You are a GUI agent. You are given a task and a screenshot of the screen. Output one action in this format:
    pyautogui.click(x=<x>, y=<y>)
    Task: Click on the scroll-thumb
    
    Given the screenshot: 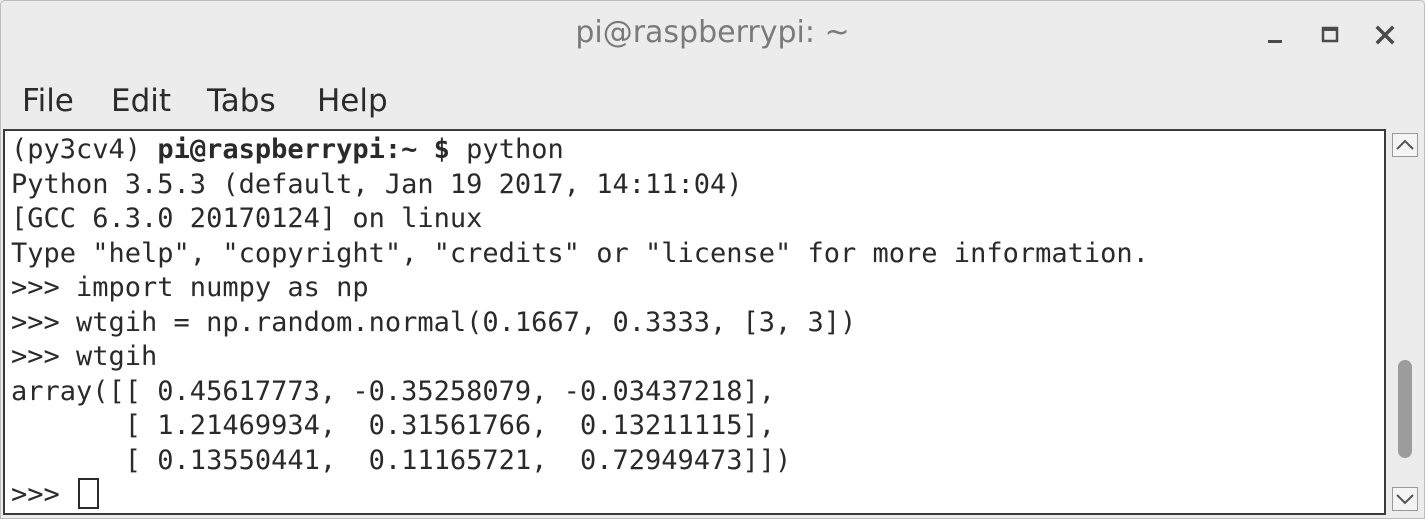 What is the action you would take?
    pyautogui.click(x=1405, y=409)
    